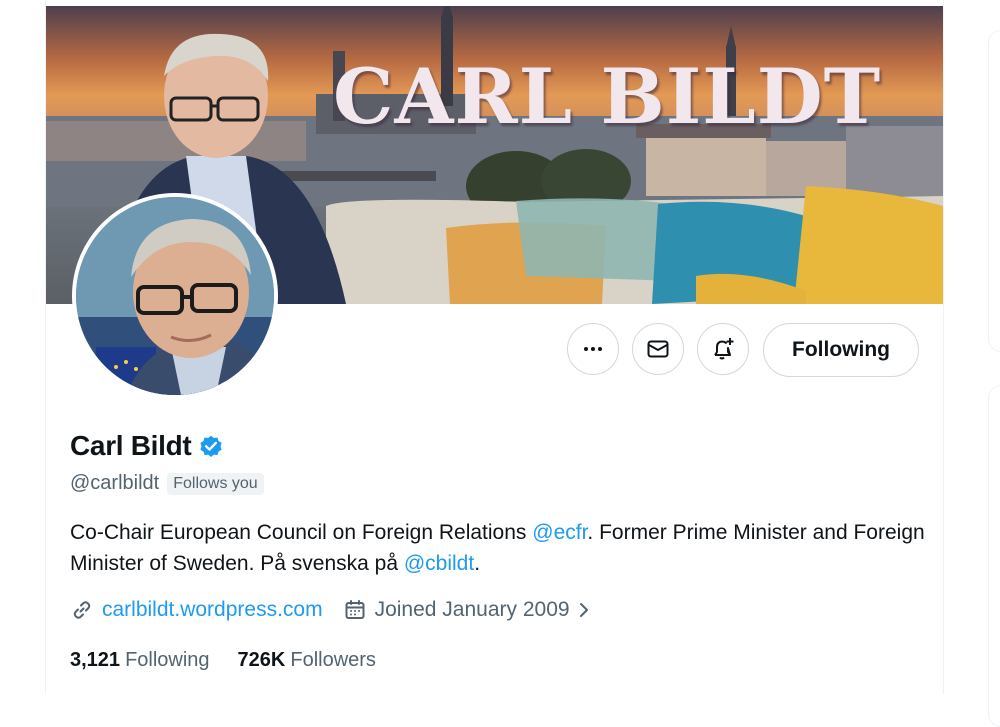 The image size is (1000, 727). Describe the element at coordinates (355, 609) in the screenshot. I see `calendar-icon` at that location.